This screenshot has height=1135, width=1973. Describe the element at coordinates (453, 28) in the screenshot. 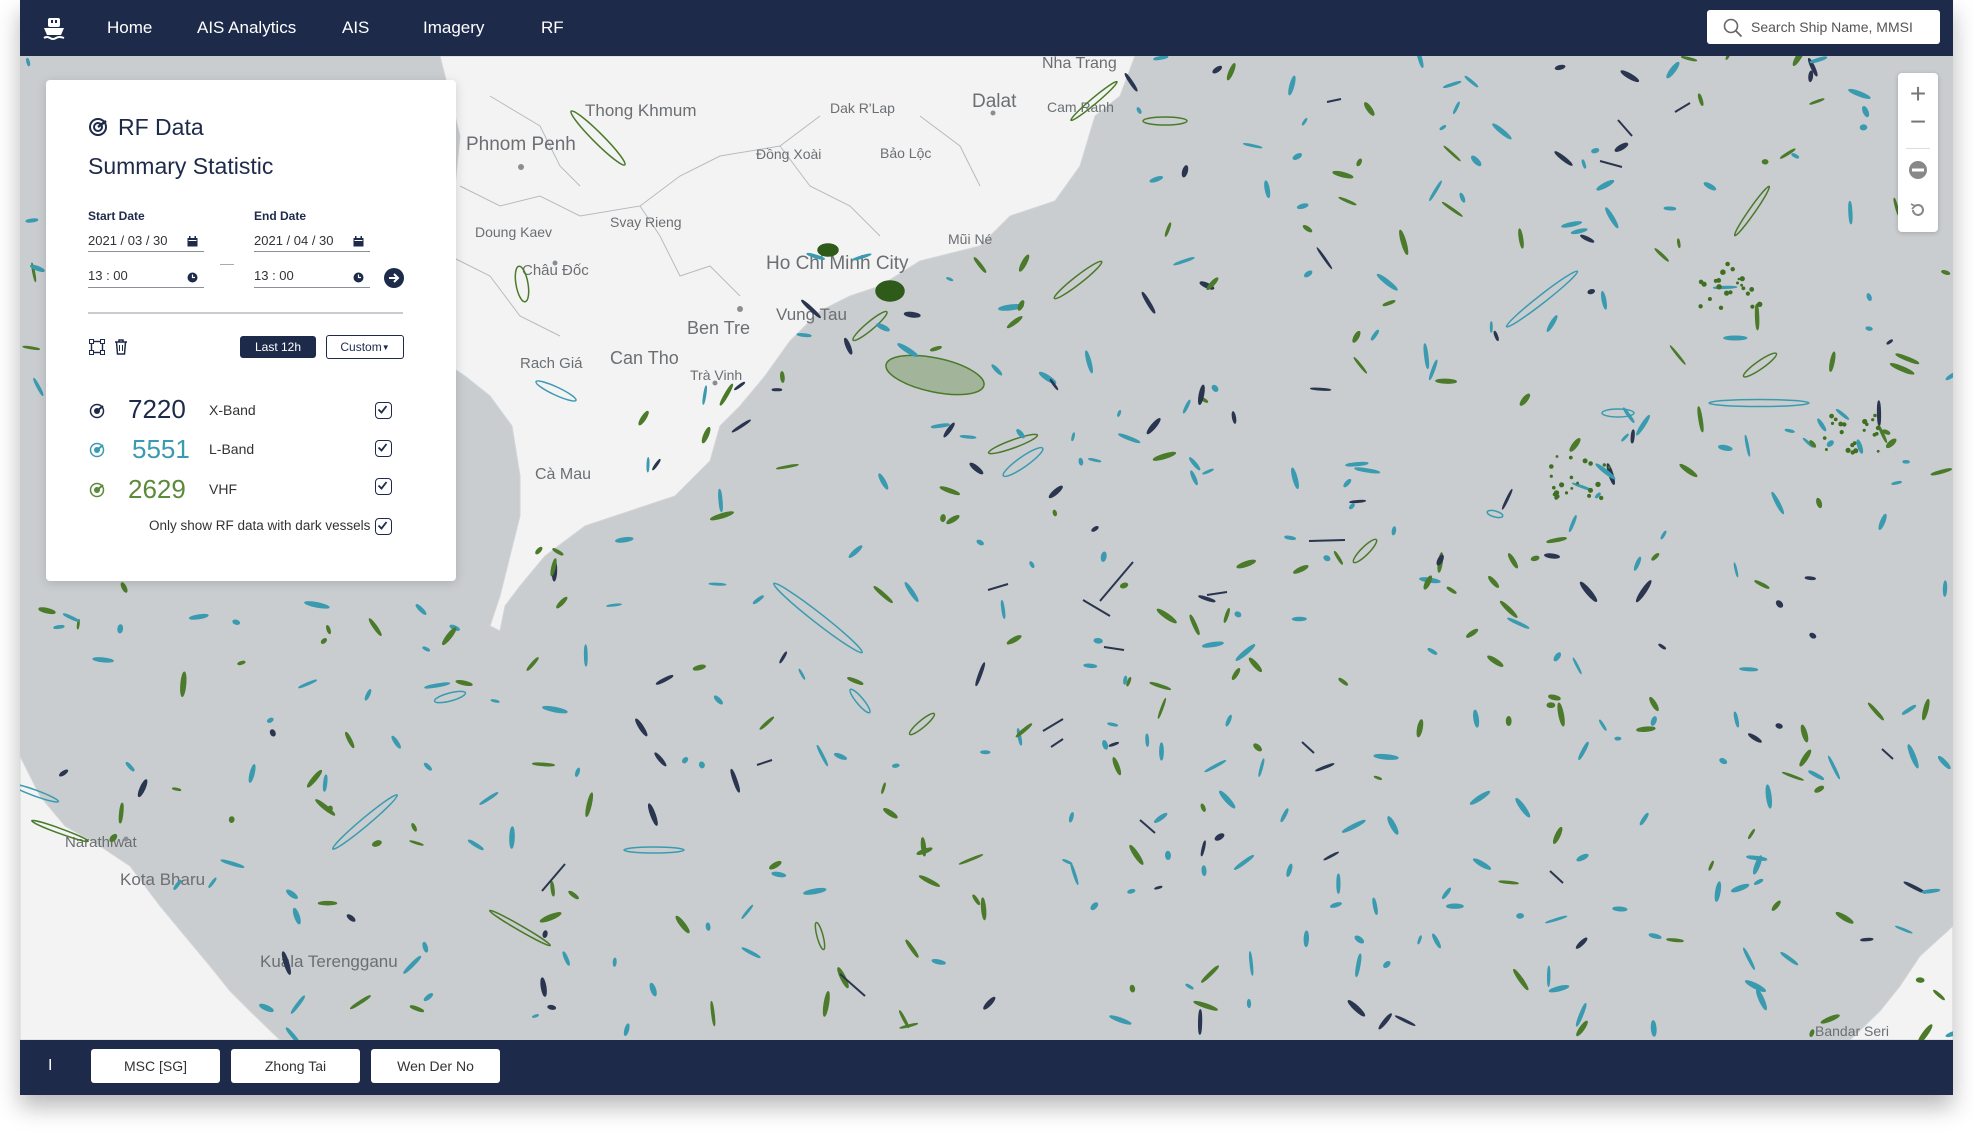

I see `nav-imagery: Imagery` at that location.